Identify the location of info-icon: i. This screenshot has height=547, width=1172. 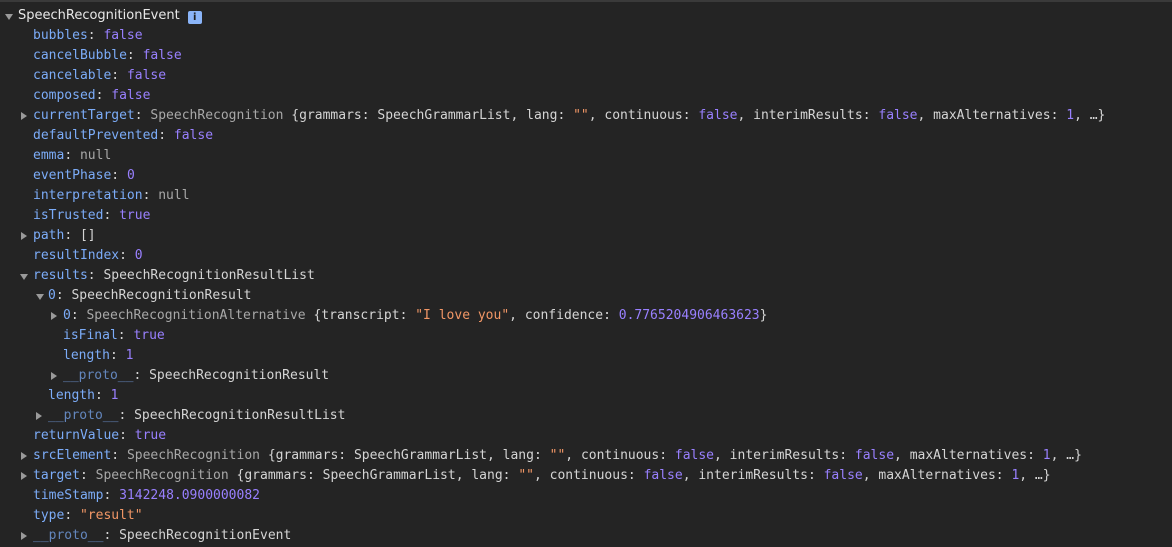
(194, 17).